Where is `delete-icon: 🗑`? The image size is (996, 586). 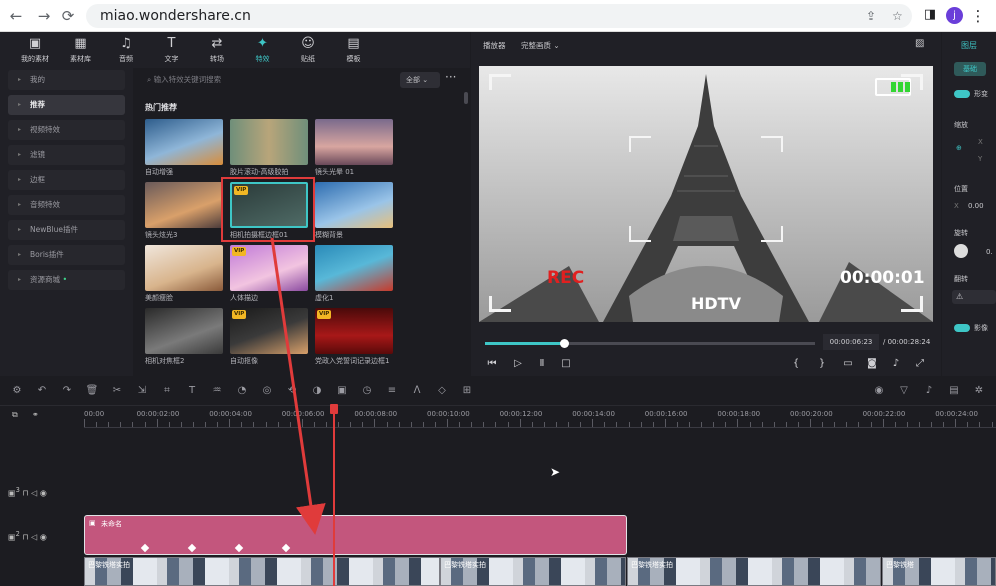 delete-icon: 🗑 is located at coordinates (92, 390).